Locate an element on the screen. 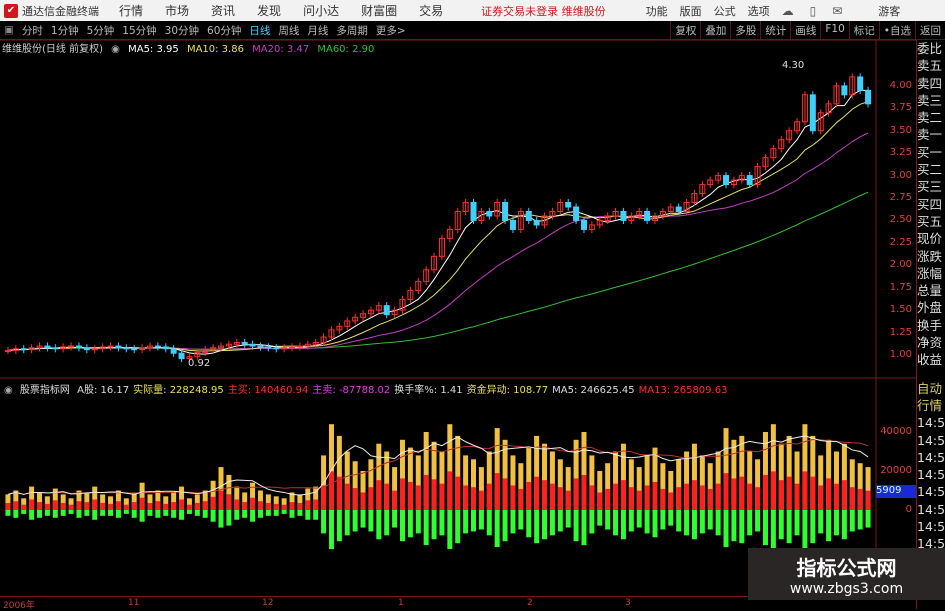 This screenshot has width=945, height=611. price-tick: 3.75 is located at coordinates (900, 108).